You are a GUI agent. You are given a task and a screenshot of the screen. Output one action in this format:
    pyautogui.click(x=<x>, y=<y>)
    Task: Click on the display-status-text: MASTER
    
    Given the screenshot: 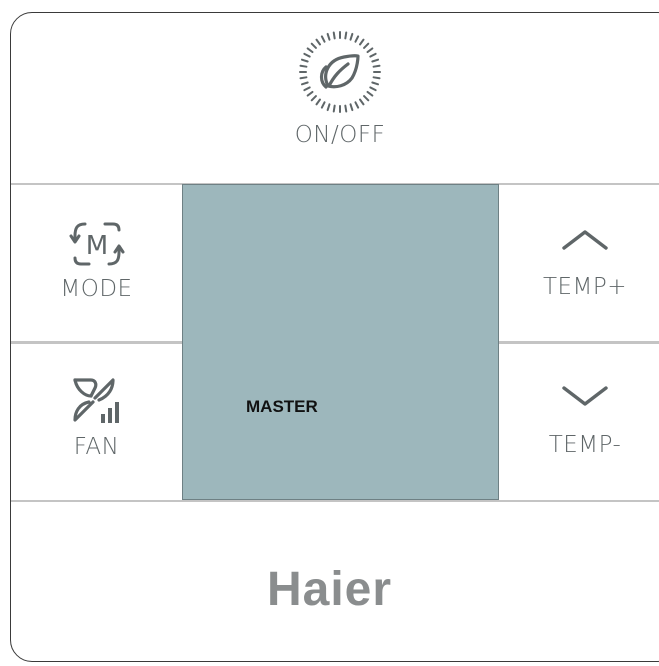 What is the action you would take?
    pyautogui.click(x=282, y=406)
    